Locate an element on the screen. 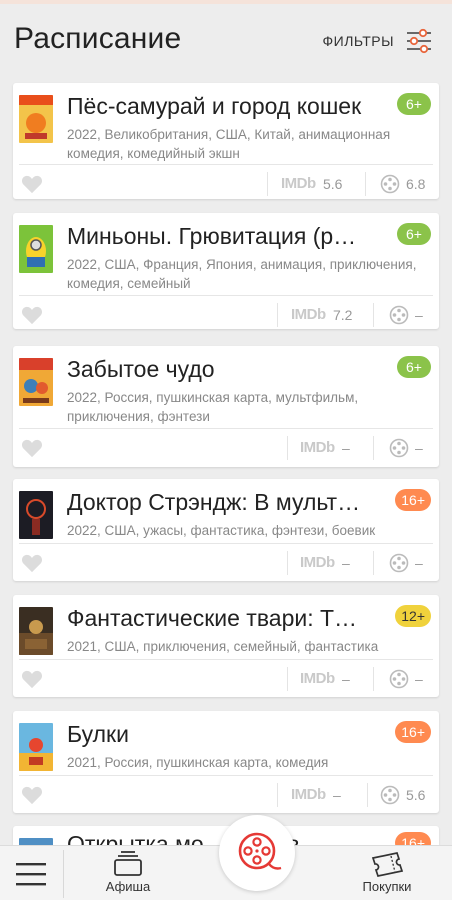 This screenshot has height=900, width=452. nav-purchases-label: Покупки is located at coordinates (387, 886).